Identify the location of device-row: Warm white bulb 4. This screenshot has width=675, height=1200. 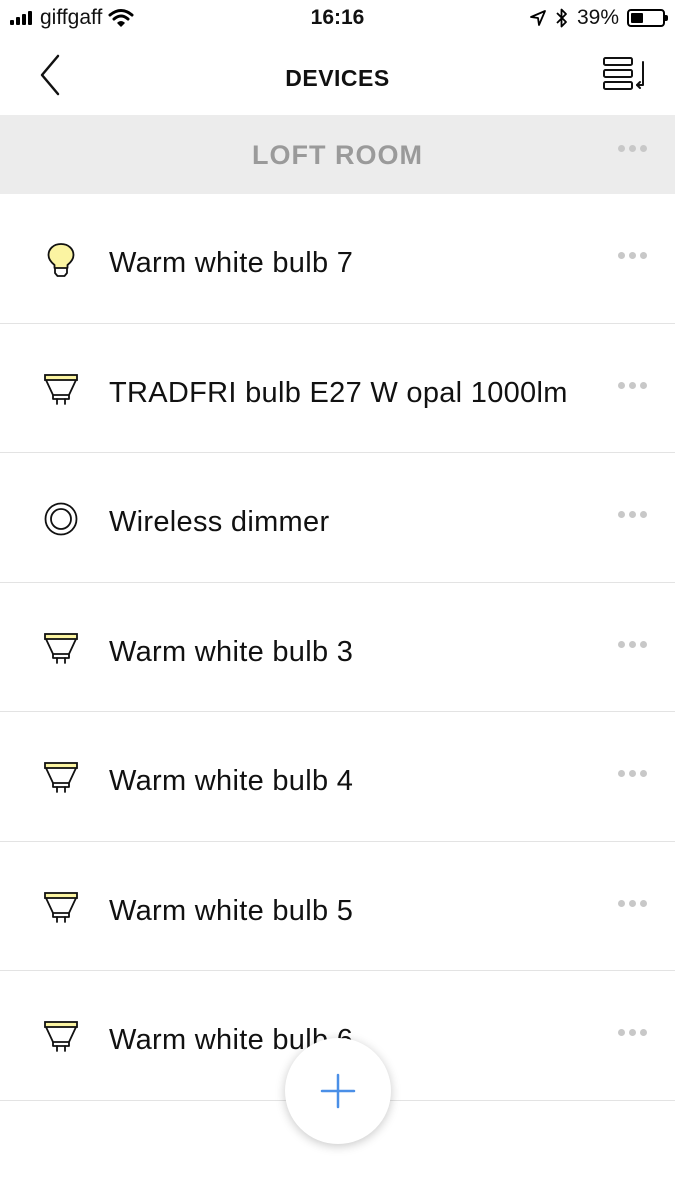
(337, 777).